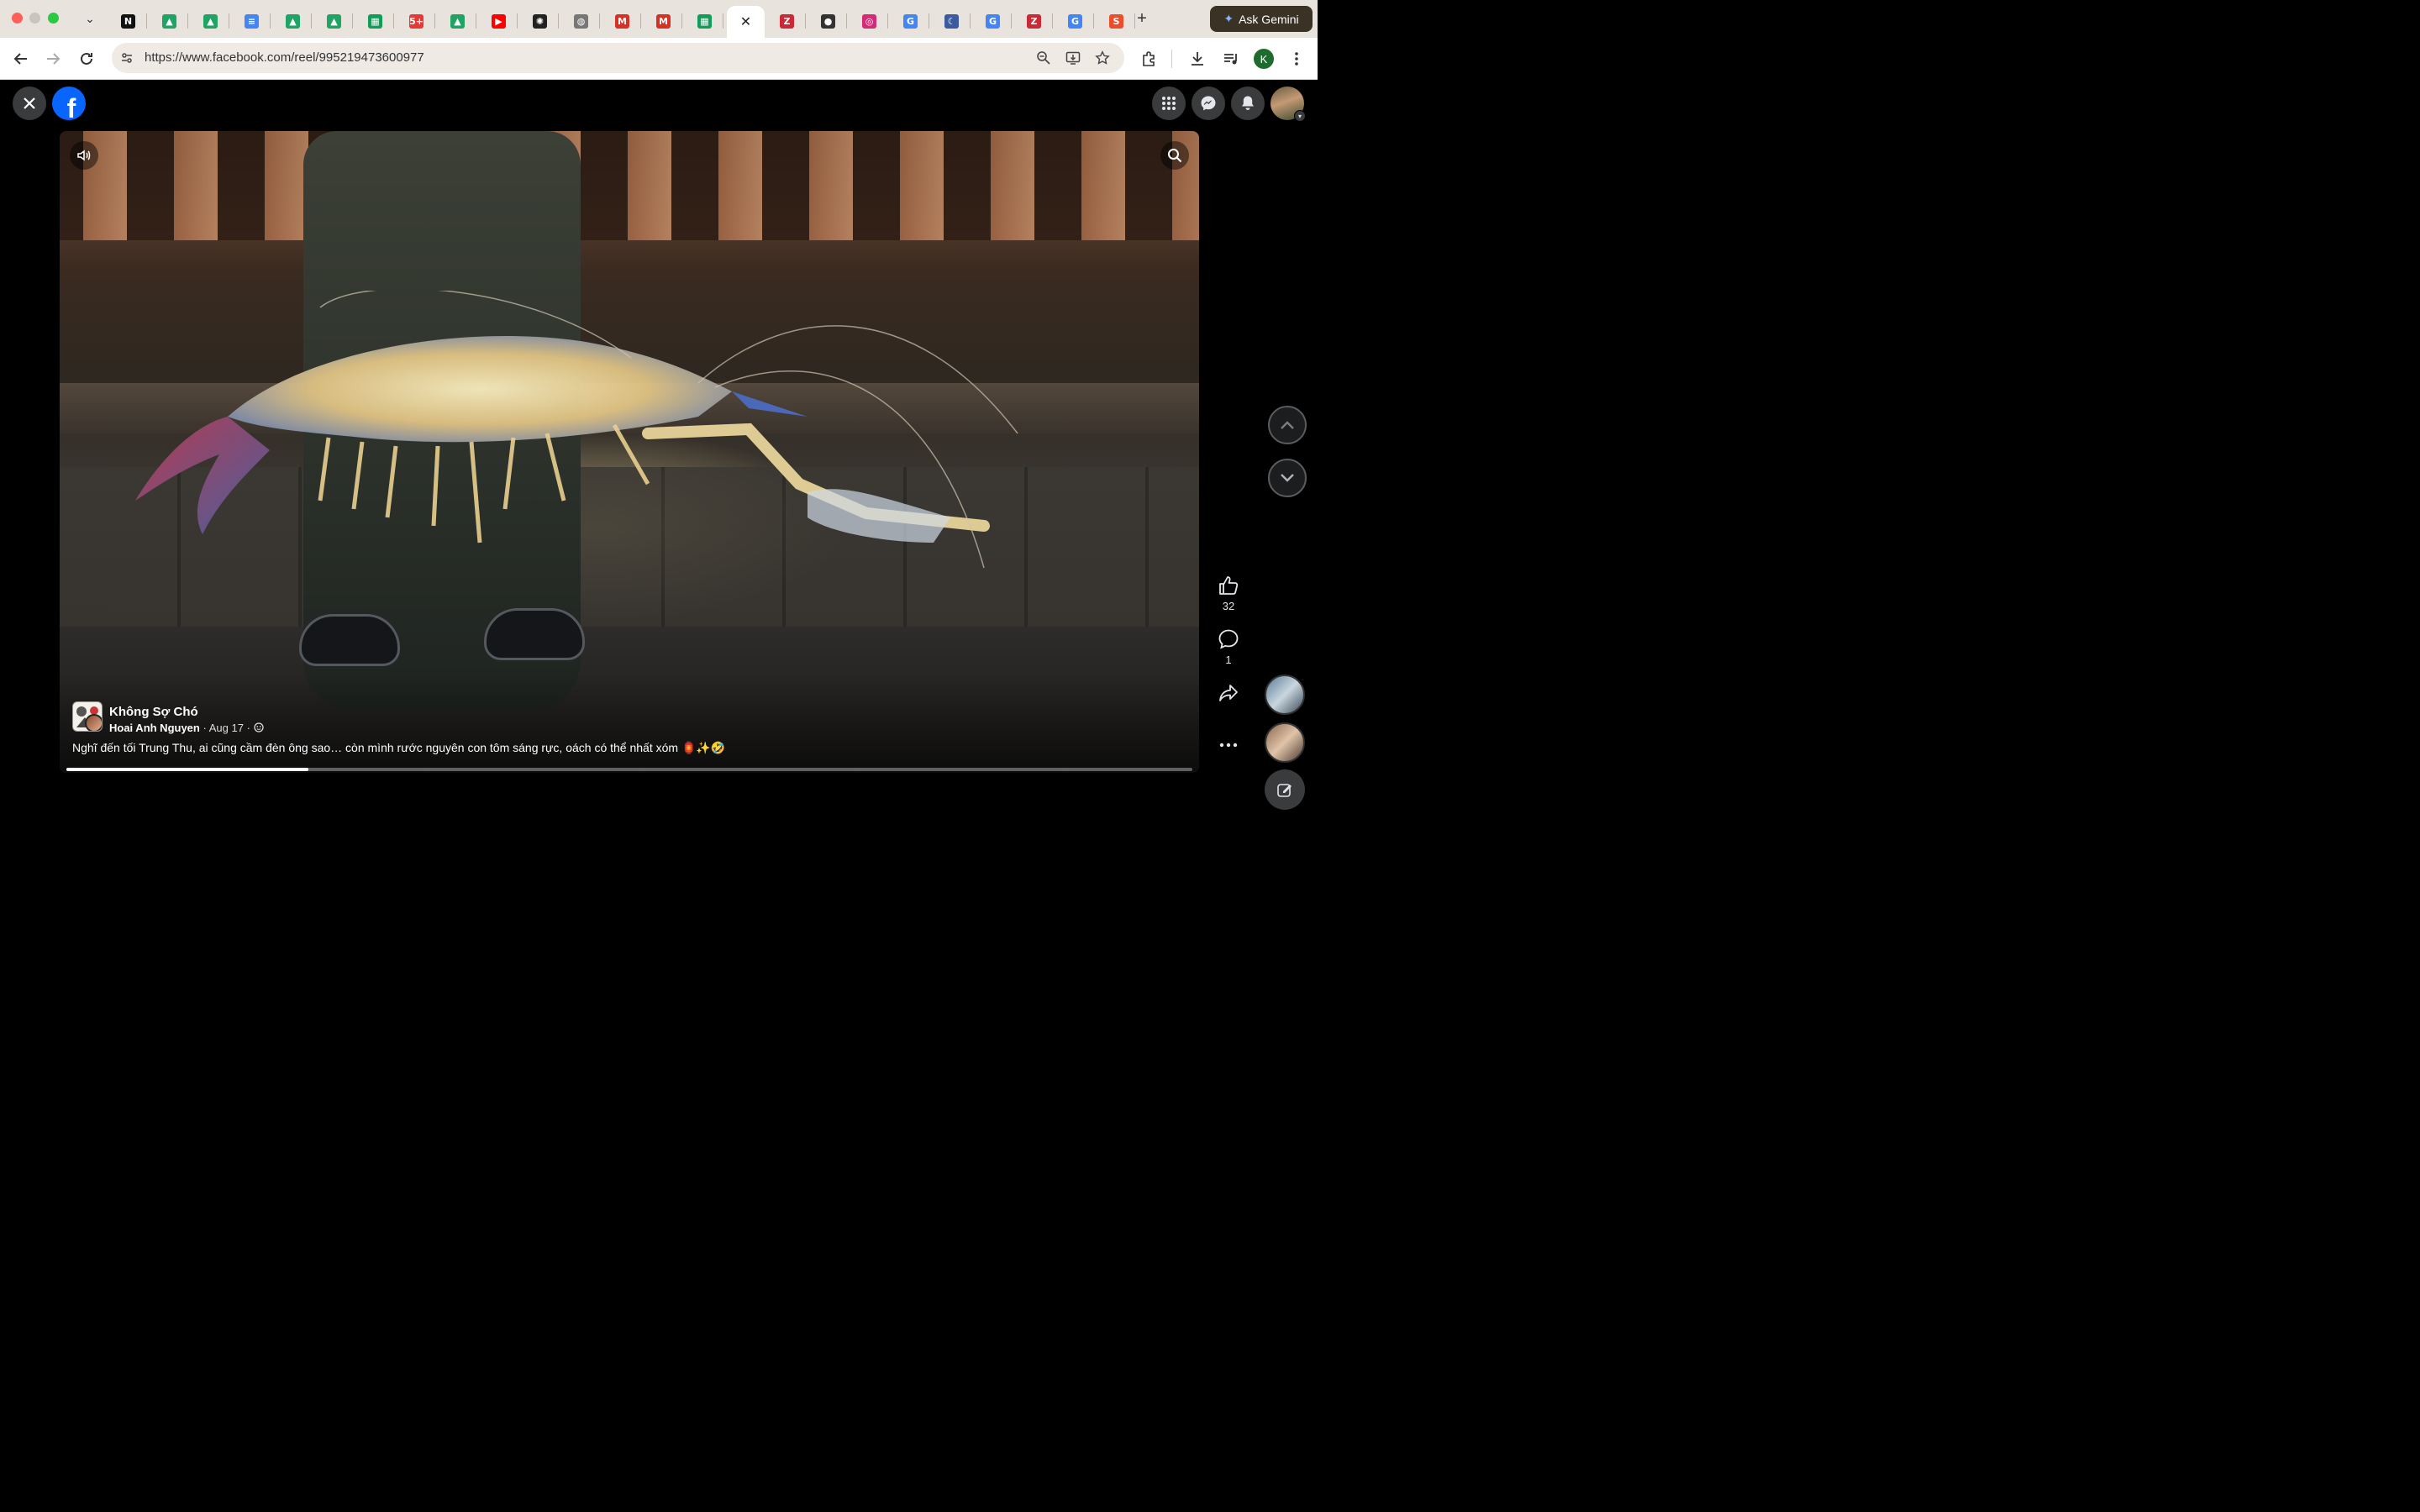  Describe the element at coordinates (29, 103) in the screenshot. I see `close-reel-button` at that location.